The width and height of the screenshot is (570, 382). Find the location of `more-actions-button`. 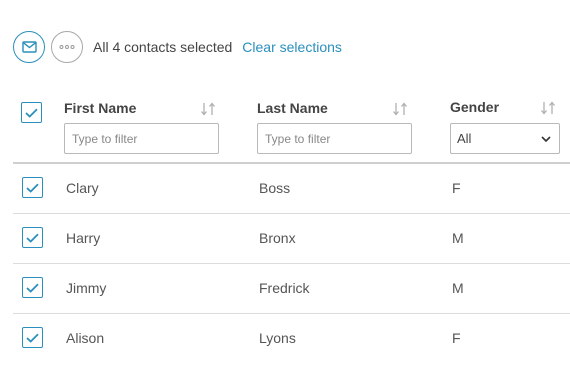

more-actions-button is located at coordinates (67, 47).